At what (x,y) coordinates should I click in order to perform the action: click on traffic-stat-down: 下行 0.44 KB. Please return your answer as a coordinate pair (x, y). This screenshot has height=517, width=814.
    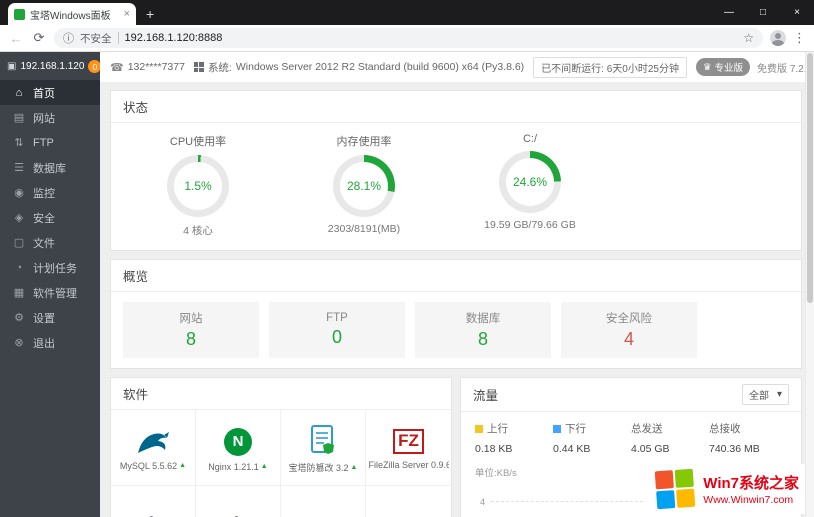
    Looking at the image, I should click on (592, 438).